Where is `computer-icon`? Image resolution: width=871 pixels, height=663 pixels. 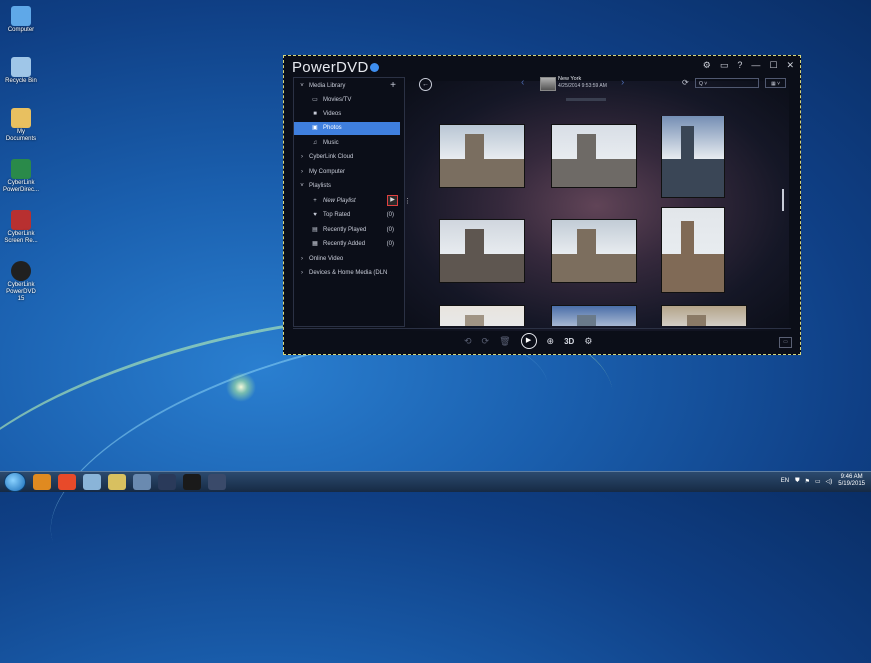
computer-icon is located at coordinates (21, 16).